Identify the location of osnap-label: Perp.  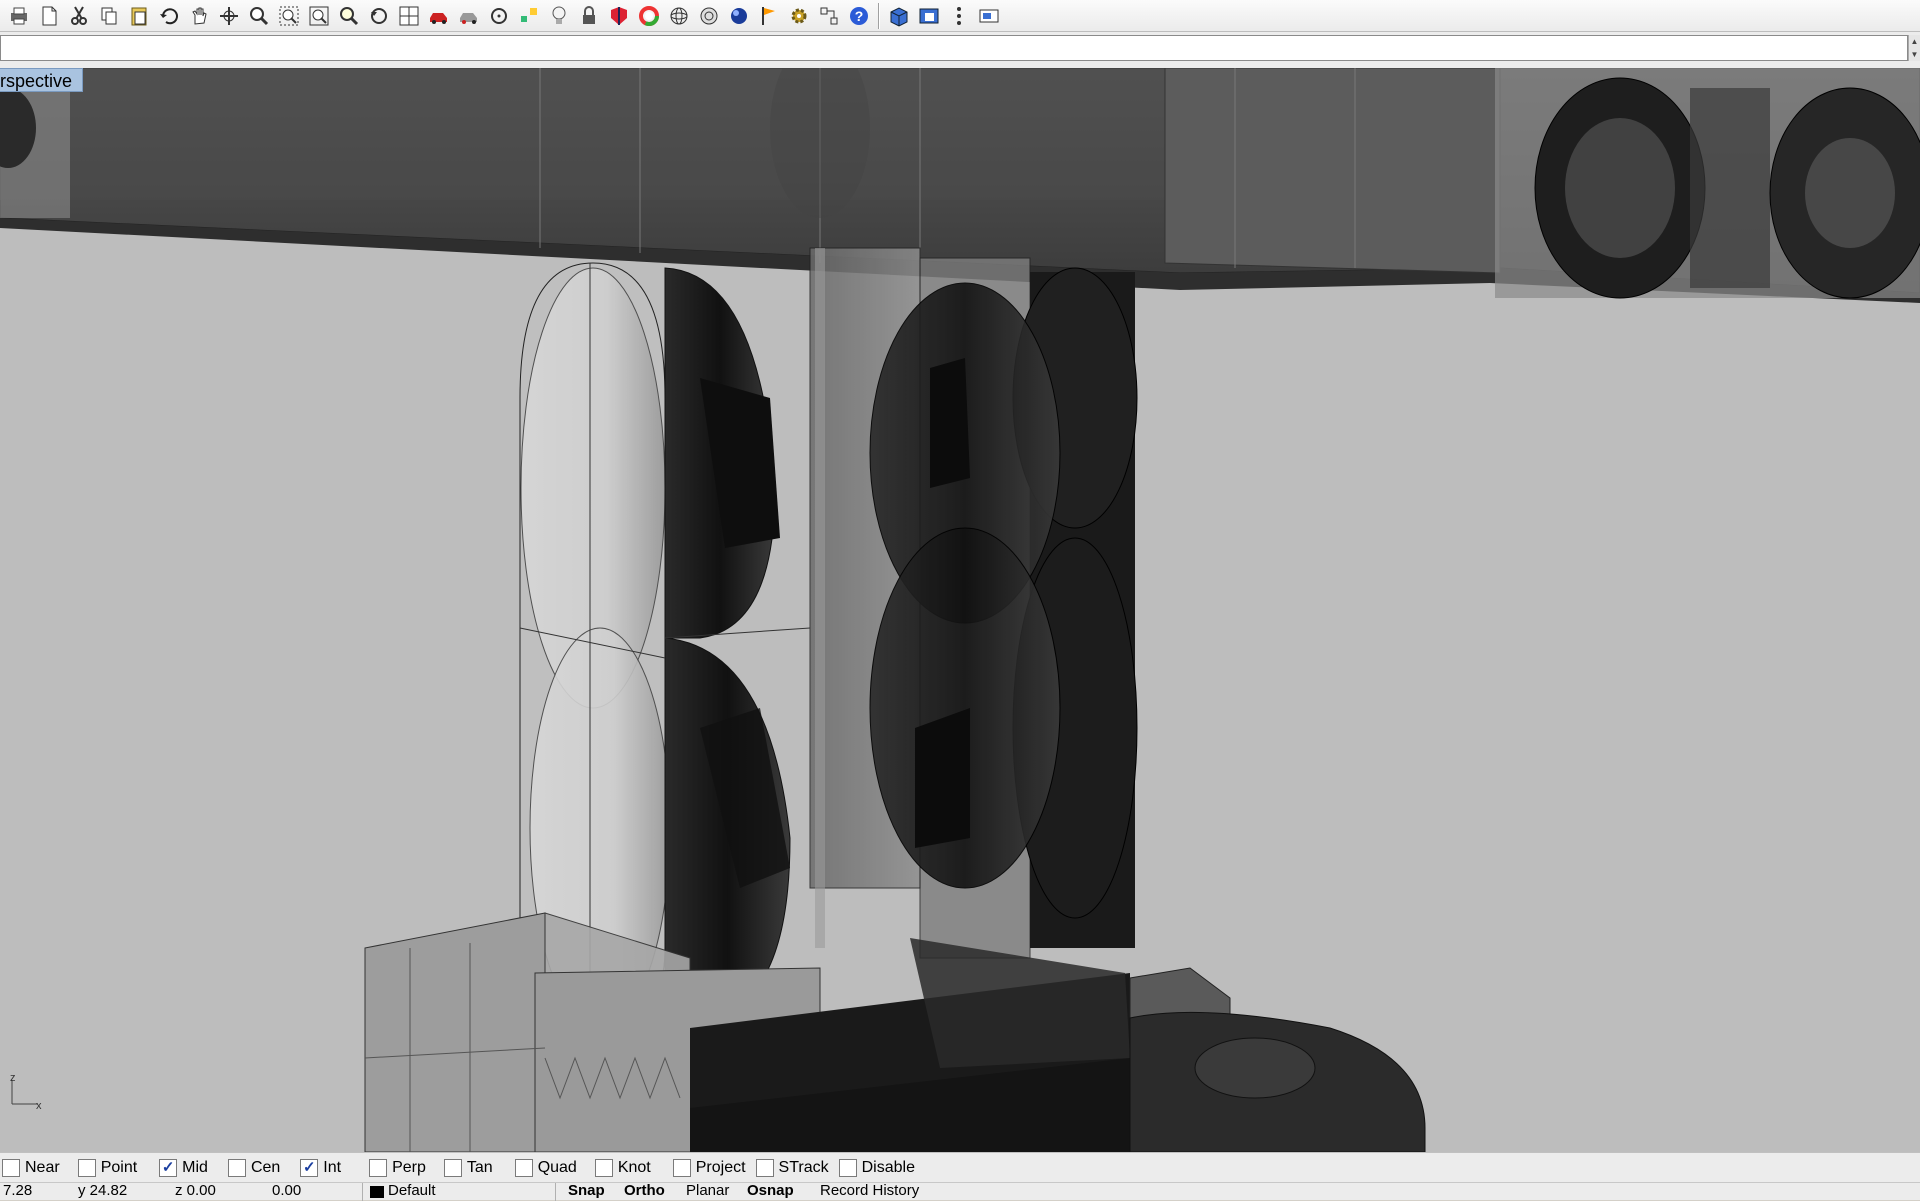
(409, 1167).